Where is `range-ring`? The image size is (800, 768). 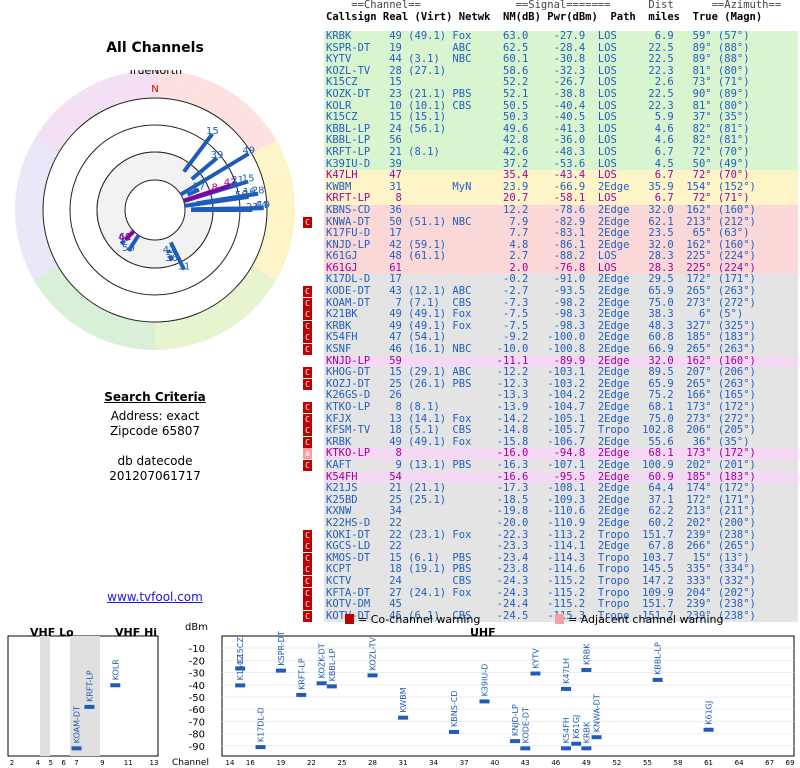
range-ring is located at coordinates (155, 210).